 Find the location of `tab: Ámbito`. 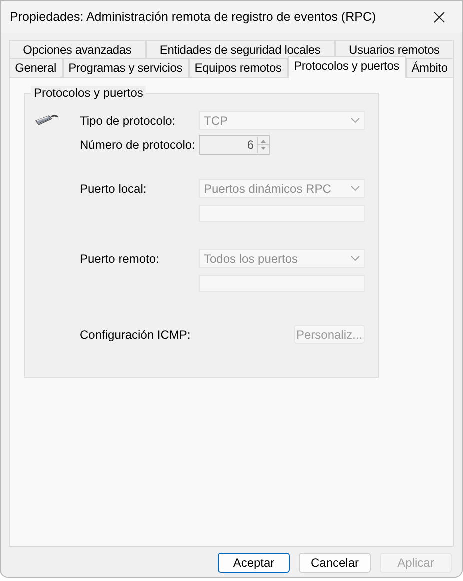

tab: Ámbito is located at coordinates (430, 67).